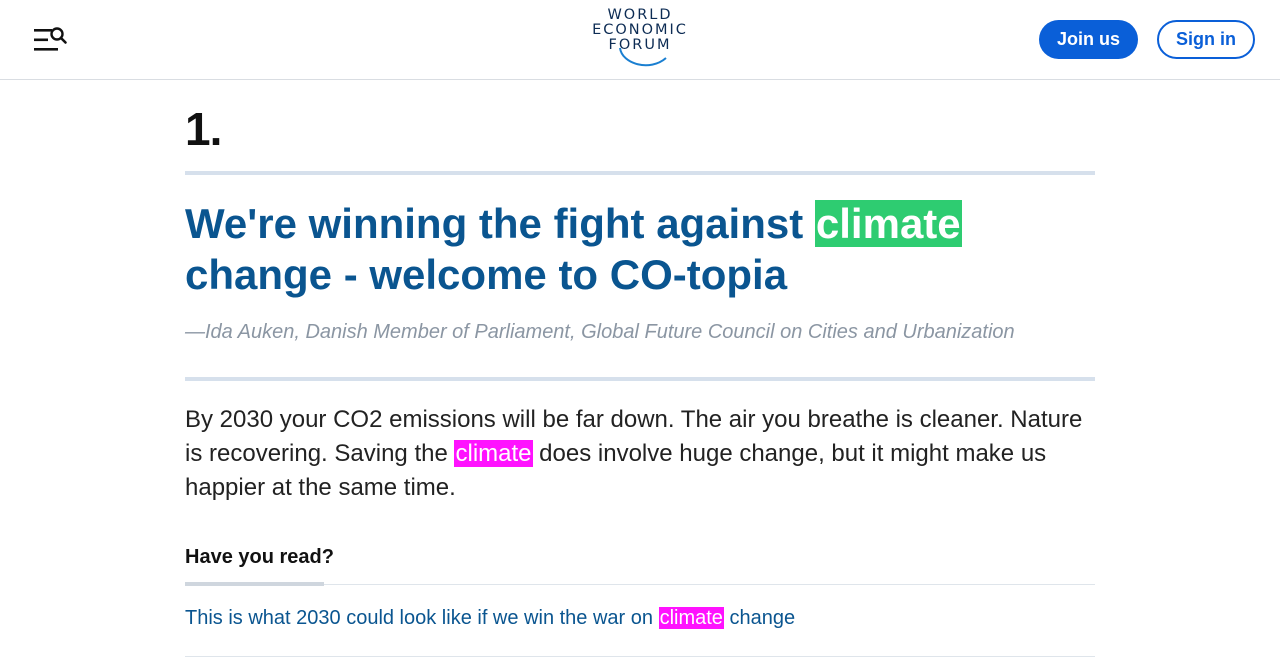 The width and height of the screenshot is (1280, 664). What do you see at coordinates (254, 584) in the screenshot?
I see `related-heading-underline` at bounding box center [254, 584].